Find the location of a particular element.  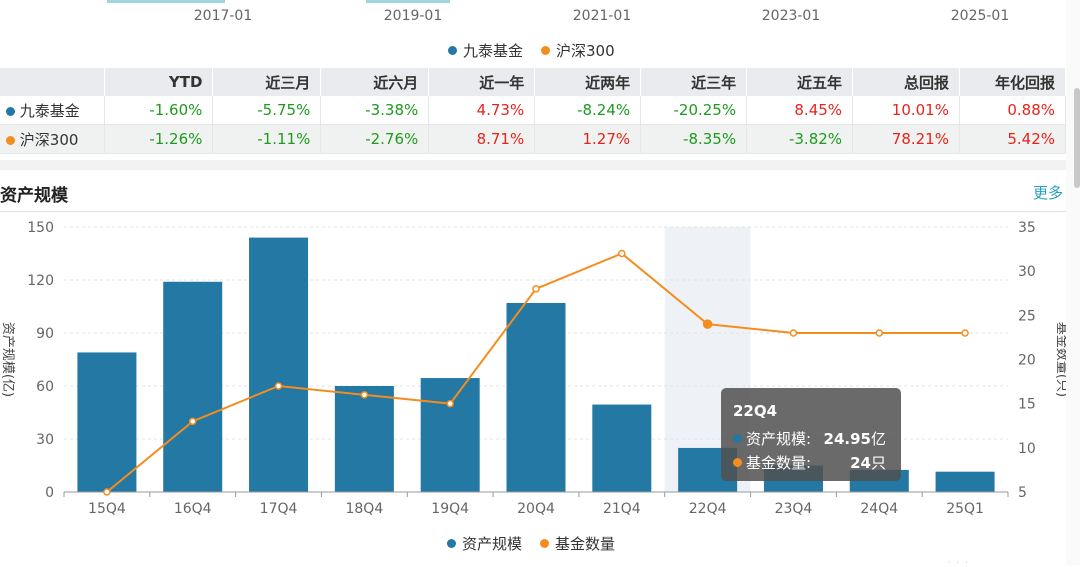

table-cell: 8.71% is located at coordinates (482, 139).